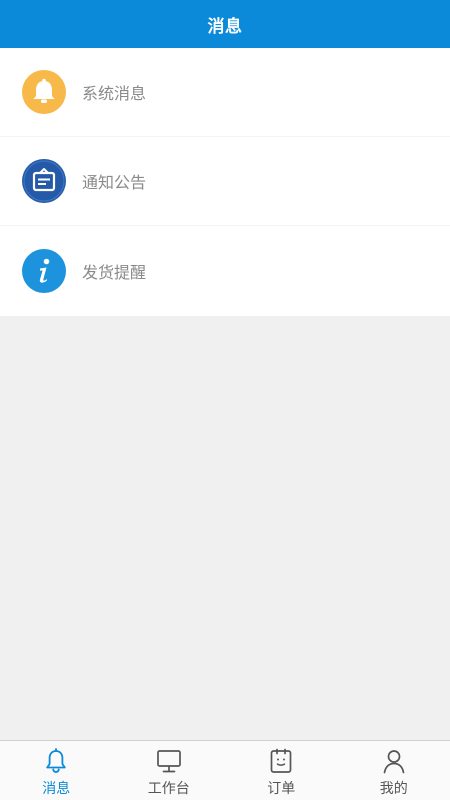 The width and height of the screenshot is (450, 800). I want to click on tab-label: 消息, so click(56, 789).